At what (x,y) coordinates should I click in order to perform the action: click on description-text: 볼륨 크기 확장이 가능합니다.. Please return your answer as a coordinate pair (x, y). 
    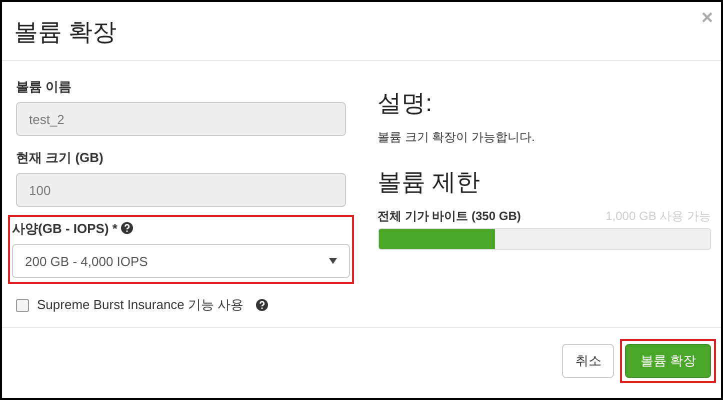
    Looking at the image, I should click on (457, 137).